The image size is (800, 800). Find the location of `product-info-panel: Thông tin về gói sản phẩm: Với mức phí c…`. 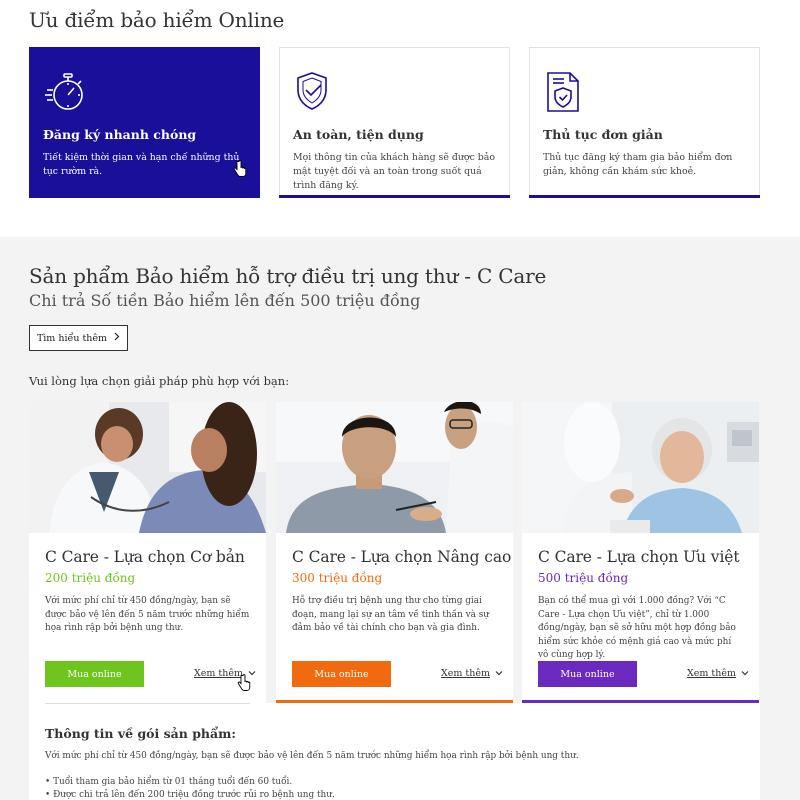

product-info-panel: Thông tin về gói sản phẩm: Với mức phí c… is located at coordinates (394, 751).